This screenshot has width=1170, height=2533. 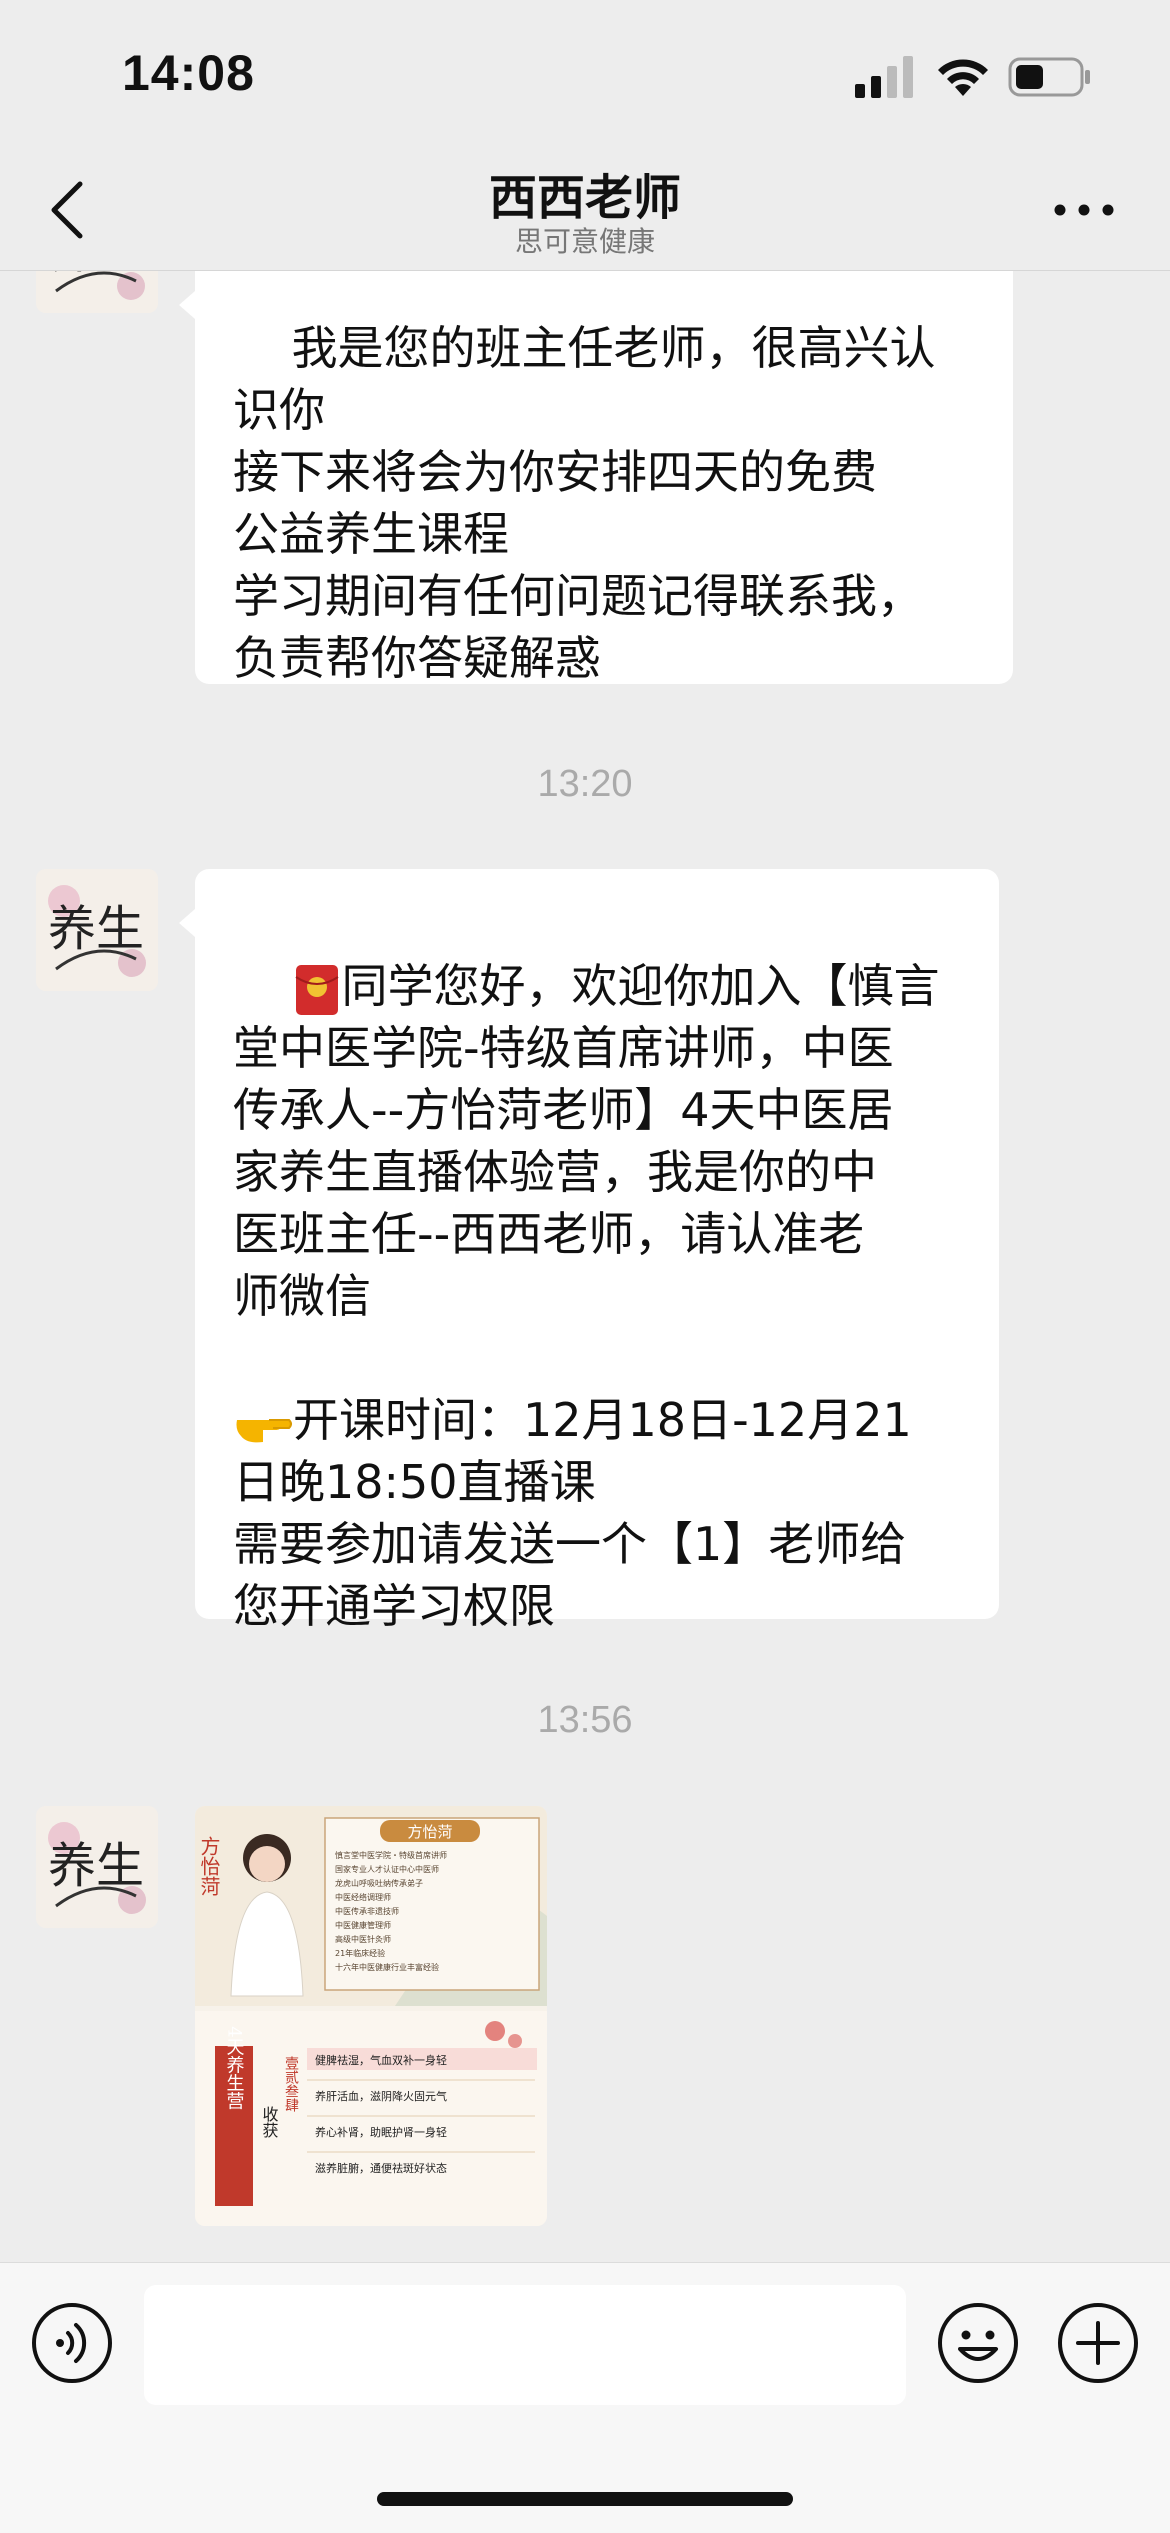 What do you see at coordinates (884, 77) in the screenshot?
I see `signal-icon` at bounding box center [884, 77].